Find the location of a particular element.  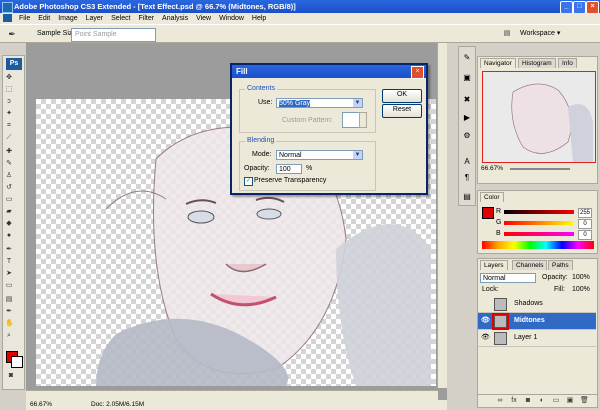

color-r-value: 255 is located at coordinates (585, 213).